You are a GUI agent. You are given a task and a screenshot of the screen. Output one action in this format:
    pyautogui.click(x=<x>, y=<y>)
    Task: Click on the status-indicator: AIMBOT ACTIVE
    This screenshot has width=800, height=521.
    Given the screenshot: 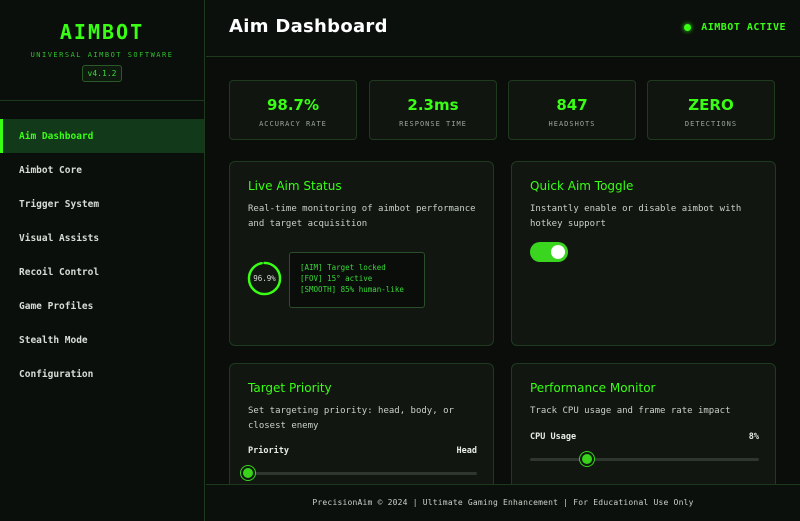 What is the action you would take?
    pyautogui.click(x=735, y=27)
    